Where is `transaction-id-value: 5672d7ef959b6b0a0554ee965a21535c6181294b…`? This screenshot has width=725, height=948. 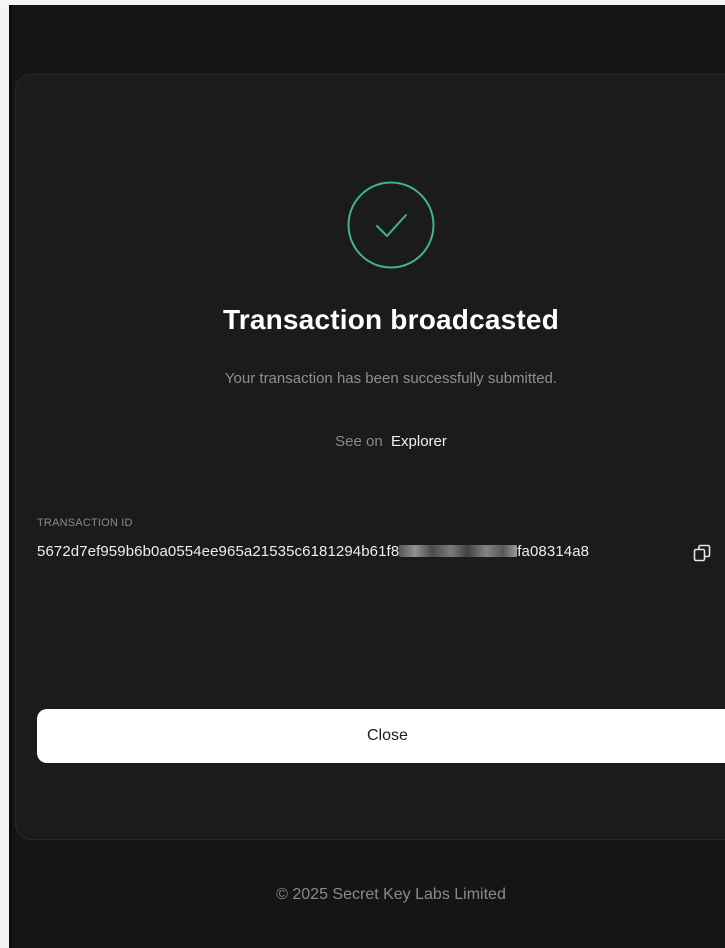 transaction-id-value: 5672d7ef959b6b0a0554ee965a21535c6181294b… is located at coordinates (313, 551).